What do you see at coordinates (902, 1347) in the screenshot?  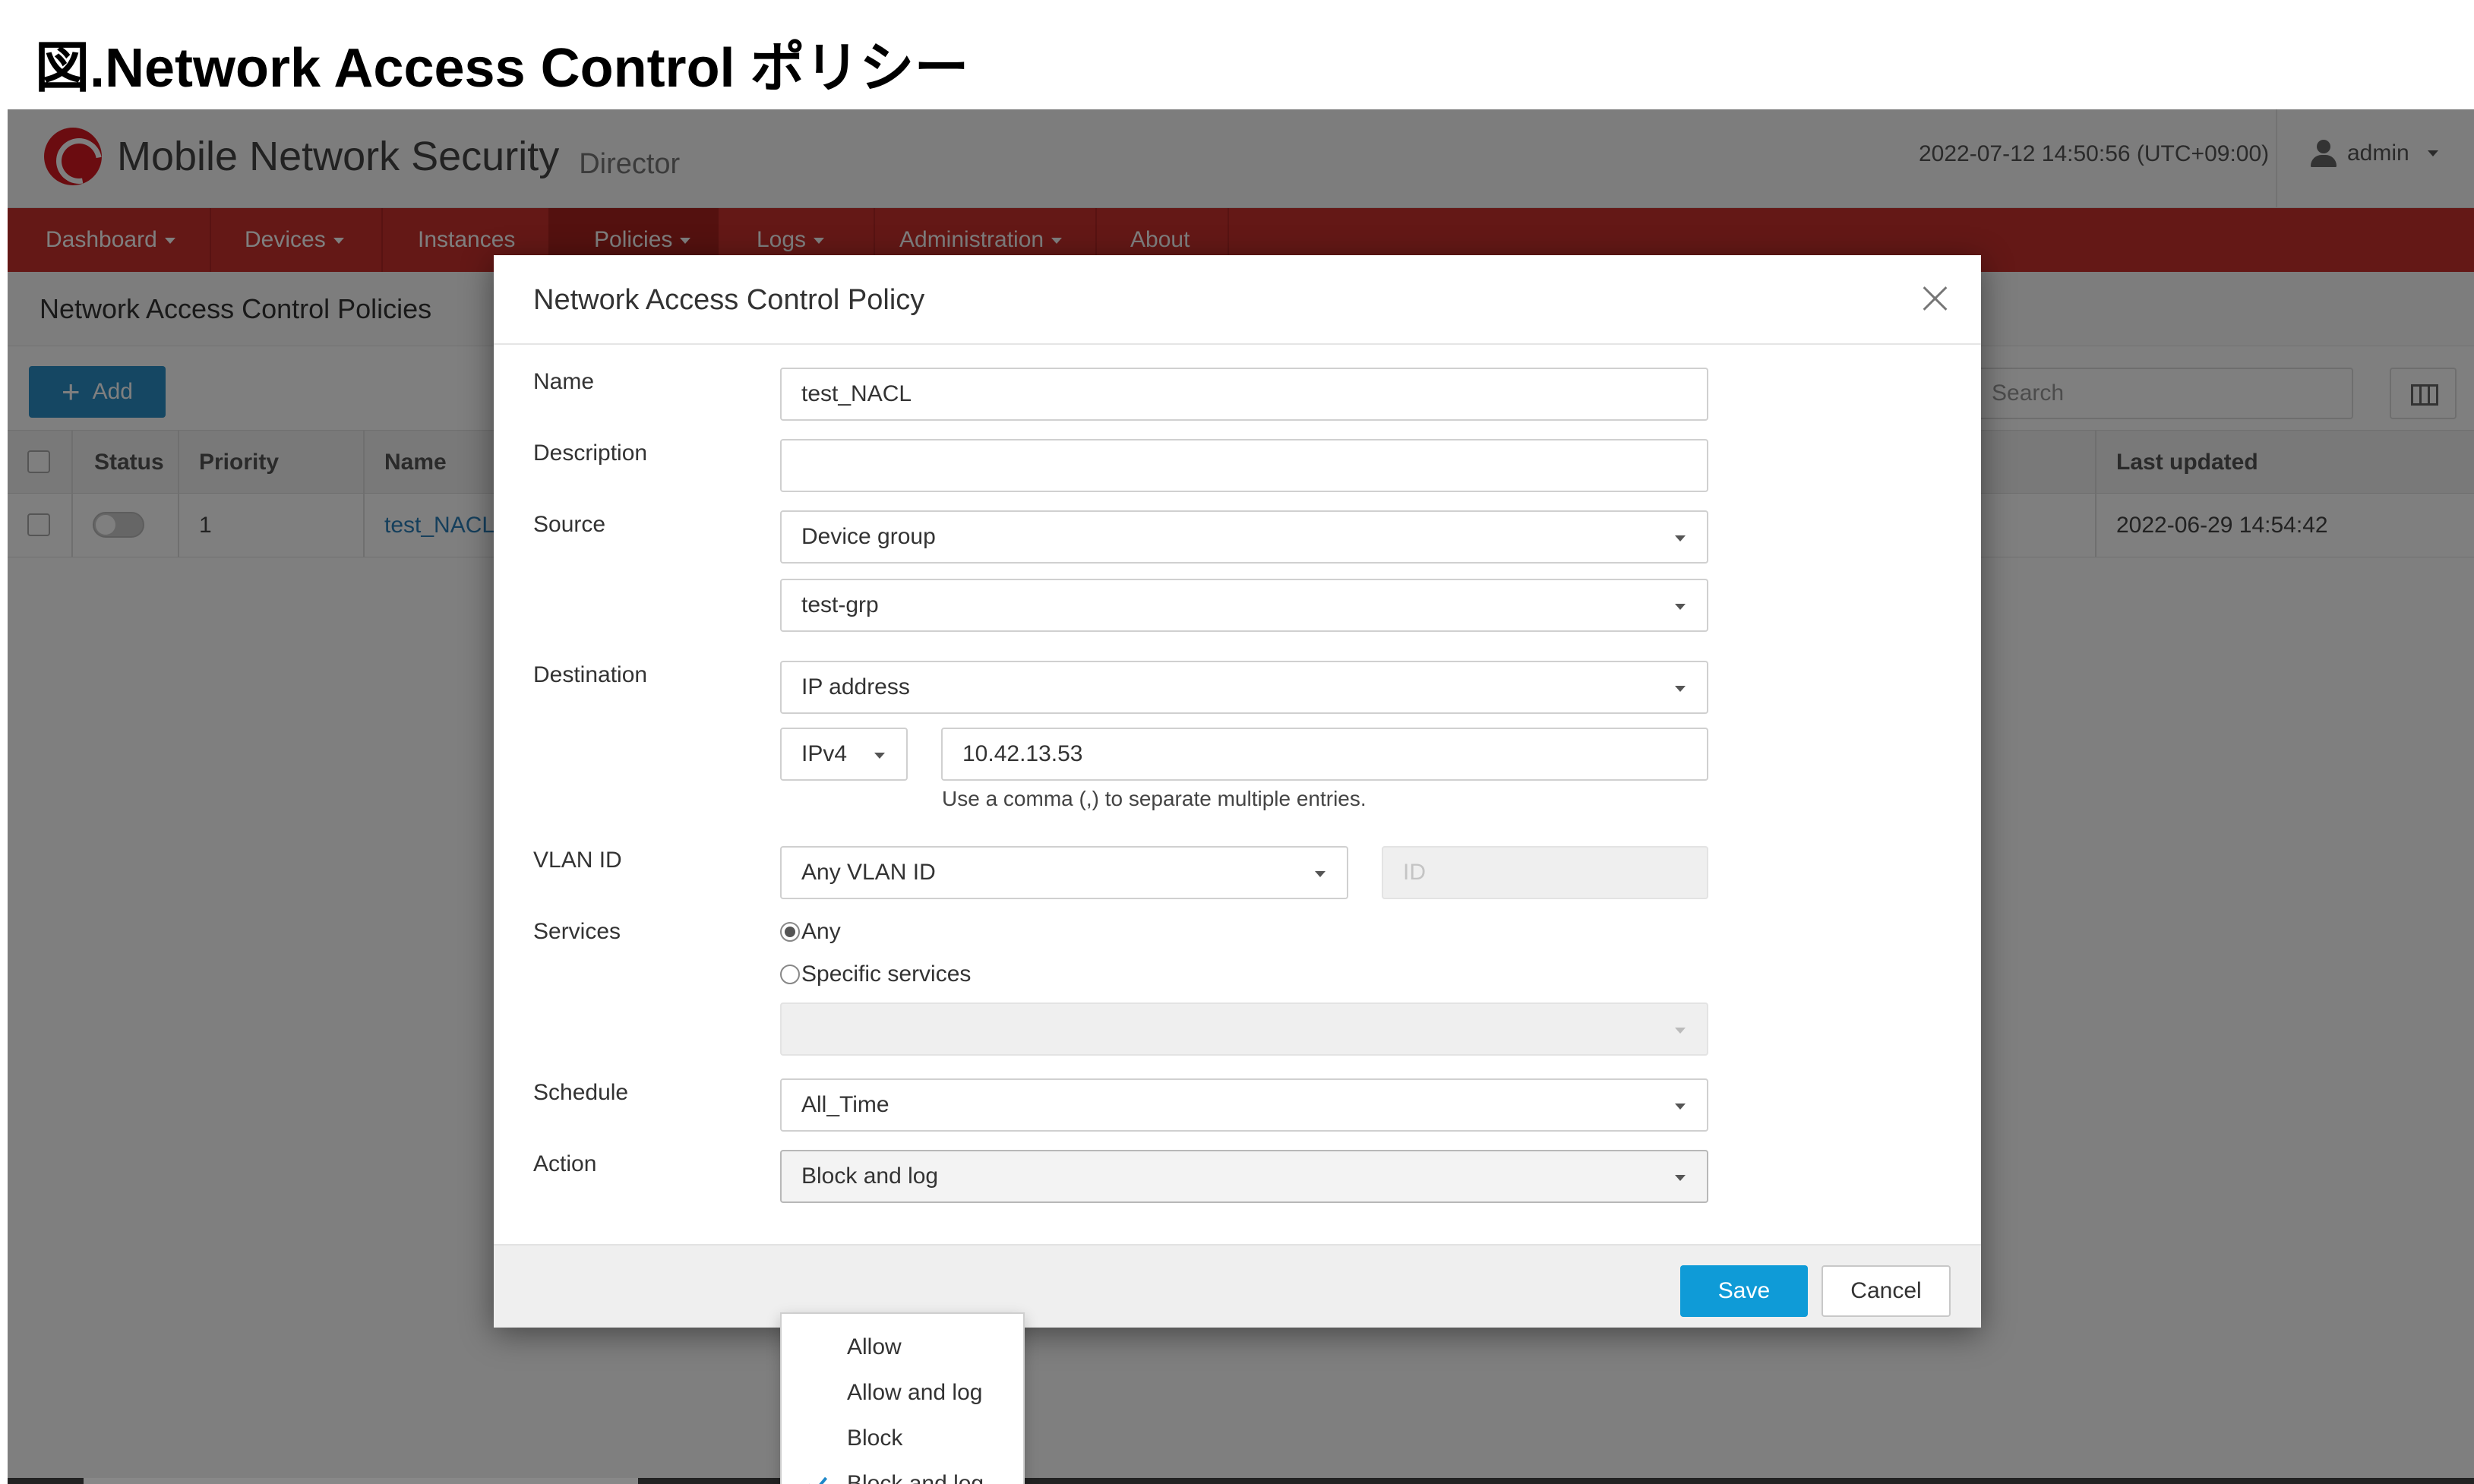 I see `action-option-allow: Allow` at bounding box center [902, 1347].